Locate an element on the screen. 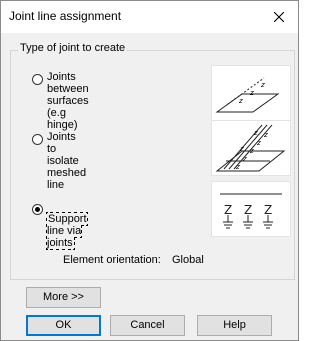 Image resolution: width=320 pixels, height=341 pixels. cancel-button: Cancel is located at coordinates (147, 325).